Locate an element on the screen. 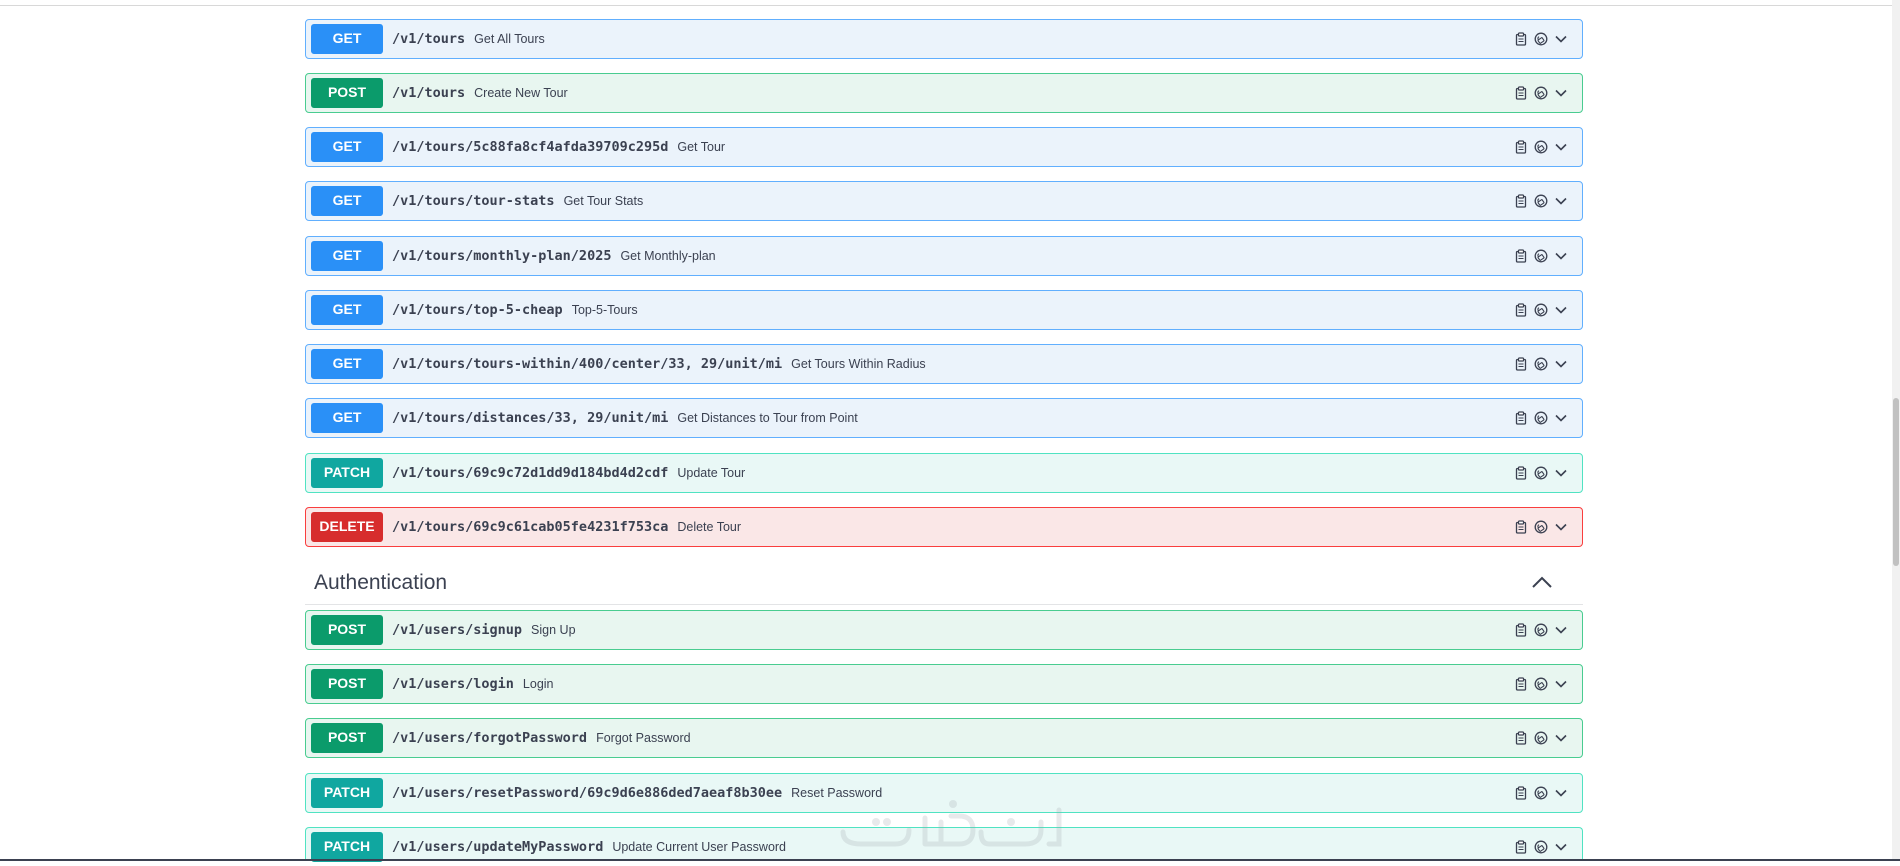  operation-row: POST /v1/users/login Login is located at coordinates (944, 684).